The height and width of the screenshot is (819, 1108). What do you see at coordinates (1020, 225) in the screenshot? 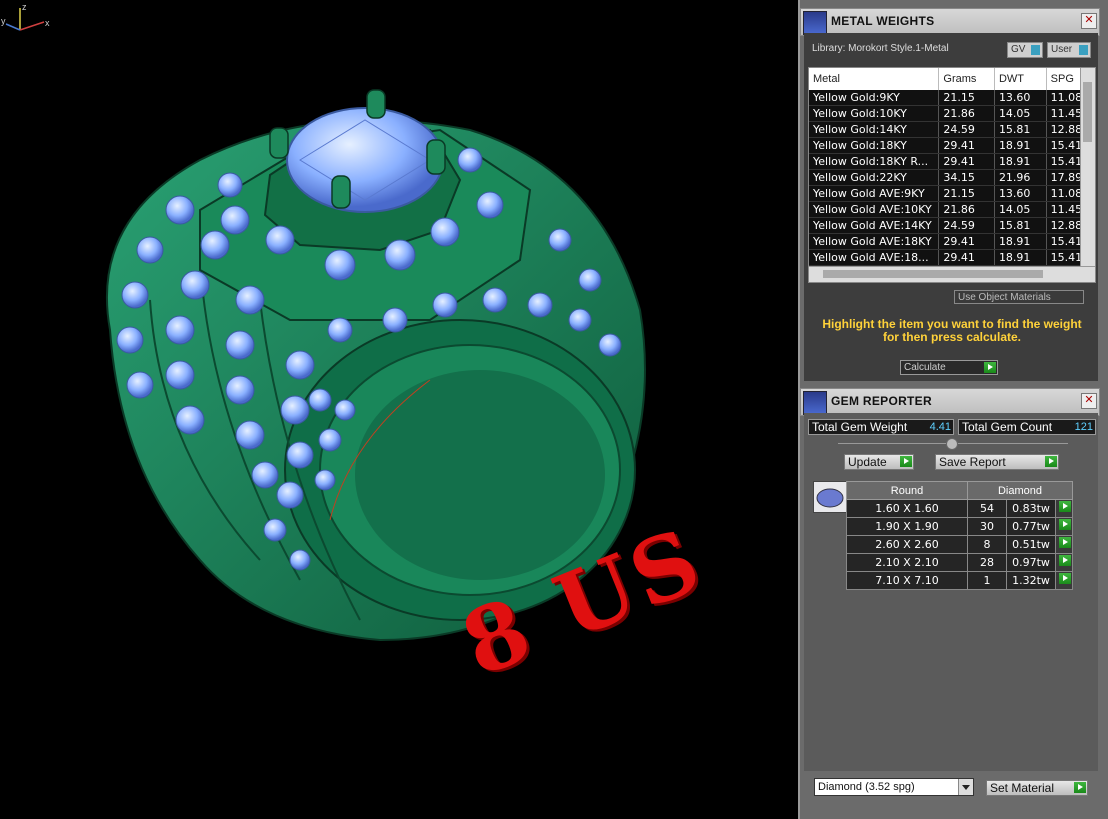
I see `dwt-cell: 15.81` at bounding box center [1020, 225].